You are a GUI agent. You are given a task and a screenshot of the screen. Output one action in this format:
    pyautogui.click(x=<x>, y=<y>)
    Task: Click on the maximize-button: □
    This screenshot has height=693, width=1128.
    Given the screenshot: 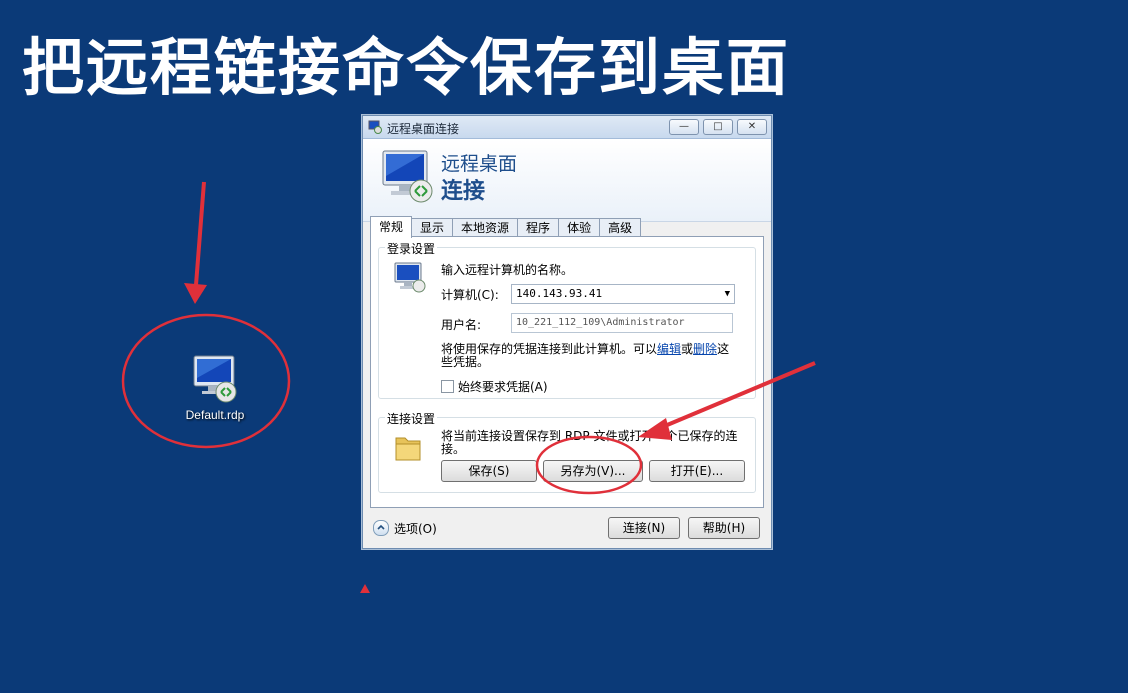 What is the action you would take?
    pyautogui.click(x=718, y=127)
    